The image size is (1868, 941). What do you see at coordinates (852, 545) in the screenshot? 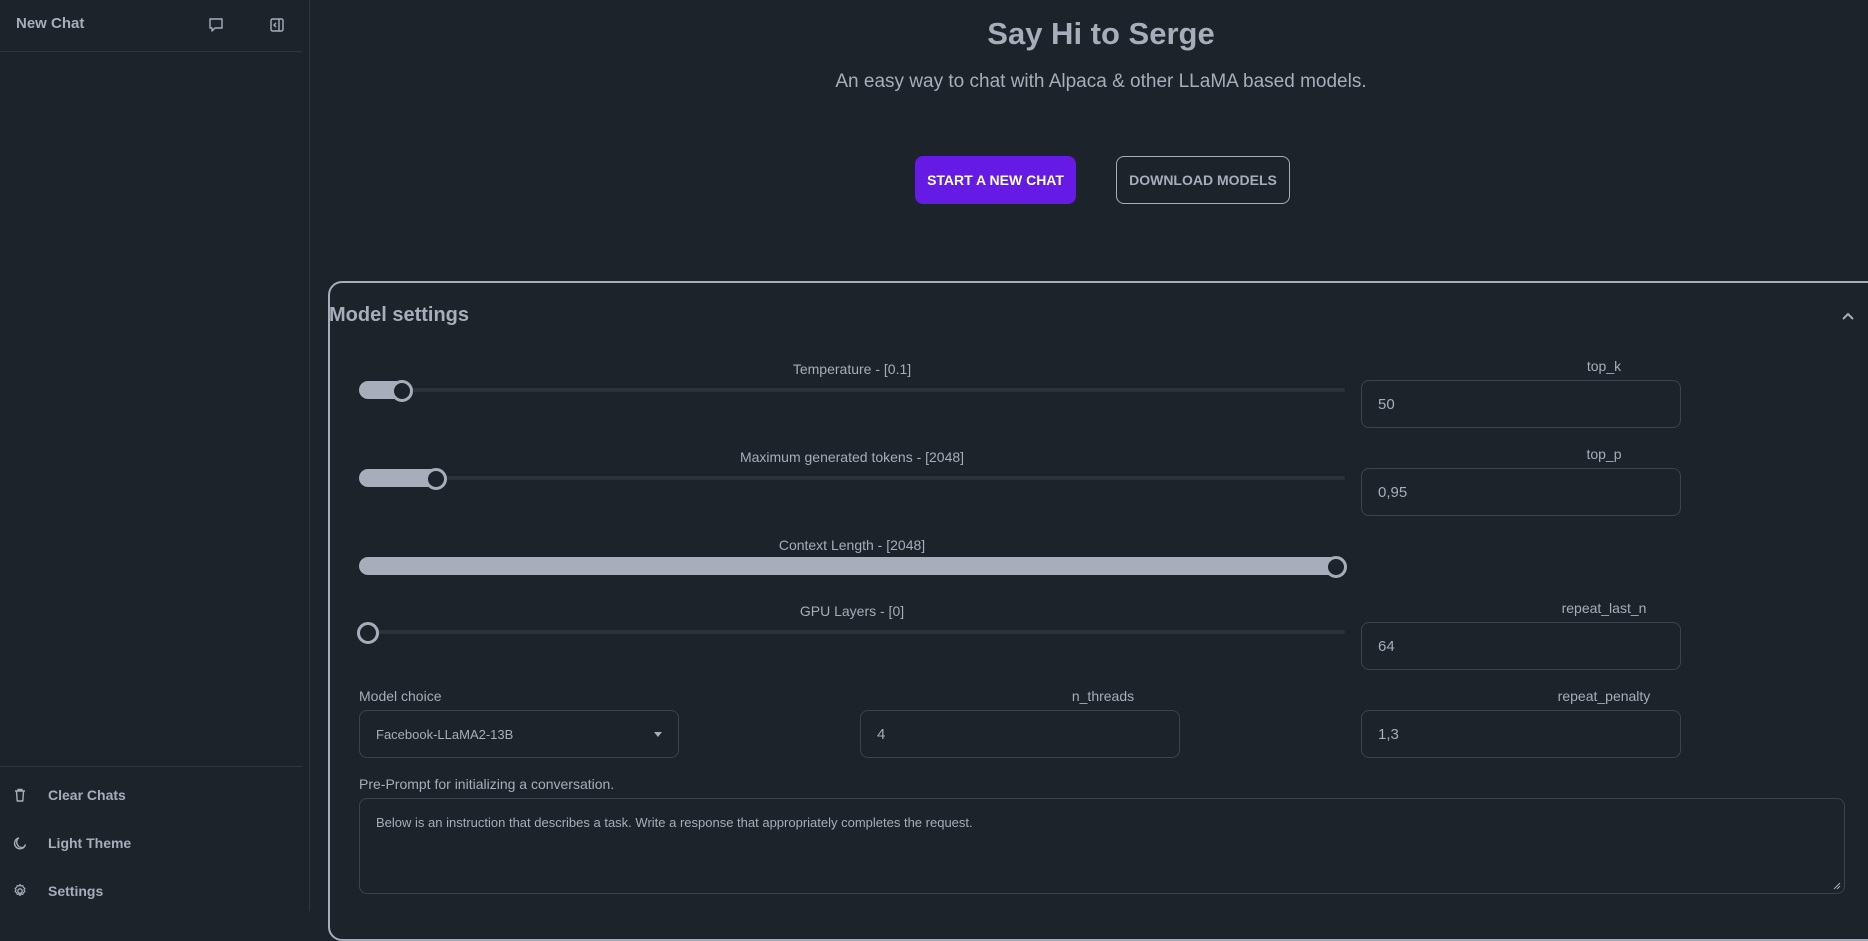
I see `context-length-label: Context Length - [2048]` at bounding box center [852, 545].